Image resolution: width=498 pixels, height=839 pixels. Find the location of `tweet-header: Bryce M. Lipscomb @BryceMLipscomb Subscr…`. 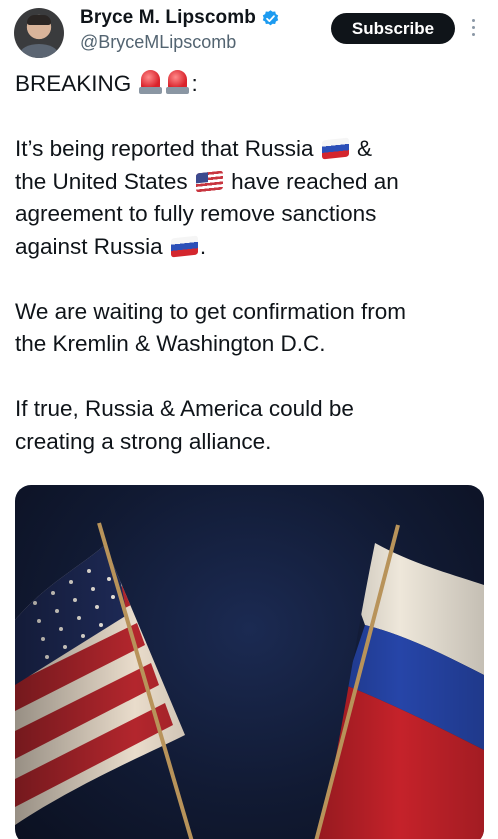

tweet-header: Bryce M. Lipscomb @BryceMLipscomb Subscr… is located at coordinates (249, 31).